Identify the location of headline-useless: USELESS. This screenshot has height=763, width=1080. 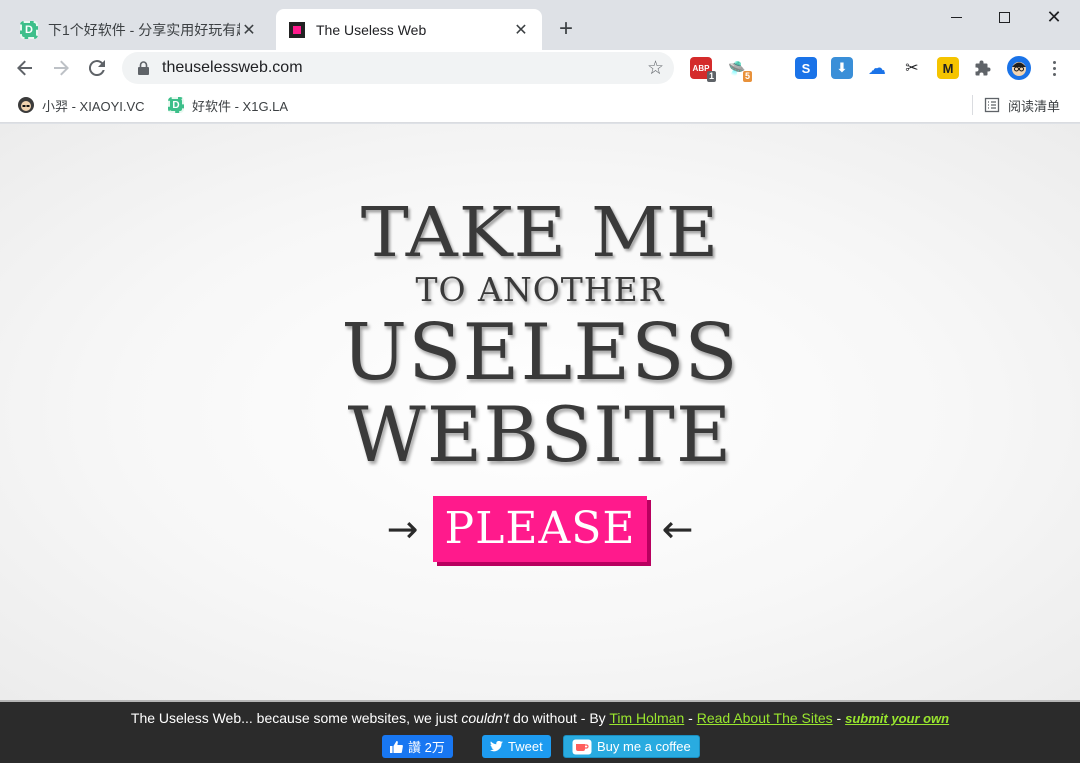
(540, 353).